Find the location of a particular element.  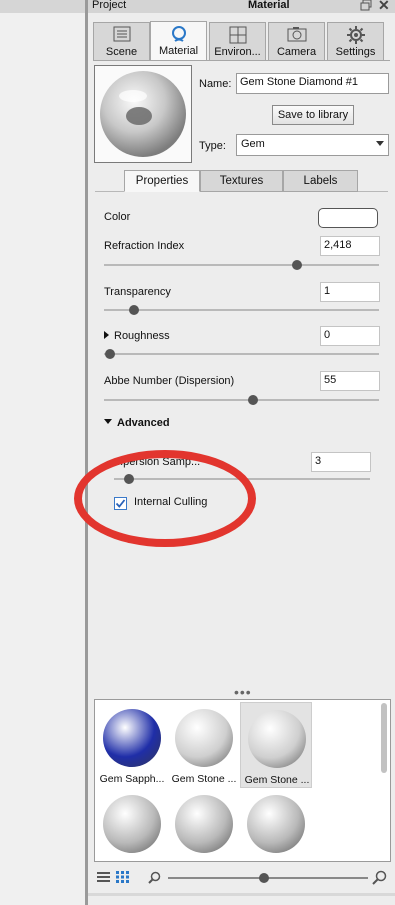

tab-material-label: Material is located at coordinates (178, 51).